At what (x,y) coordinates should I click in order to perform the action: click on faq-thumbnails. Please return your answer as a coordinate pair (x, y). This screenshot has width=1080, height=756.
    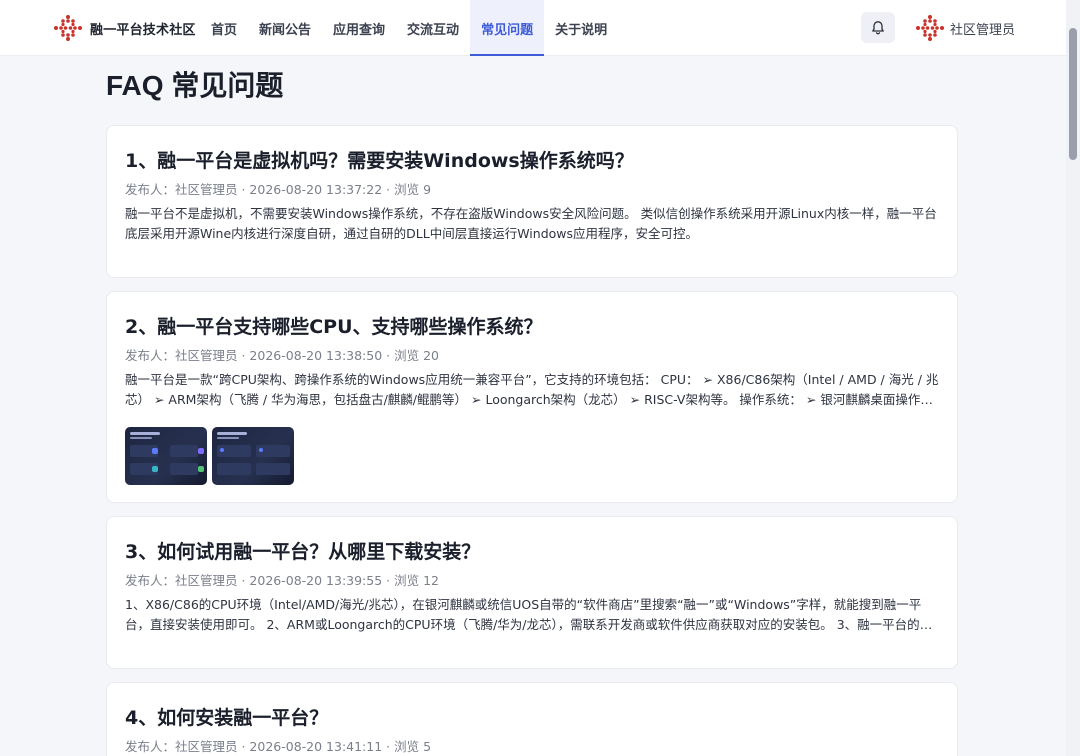
    Looking at the image, I should click on (209, 456).